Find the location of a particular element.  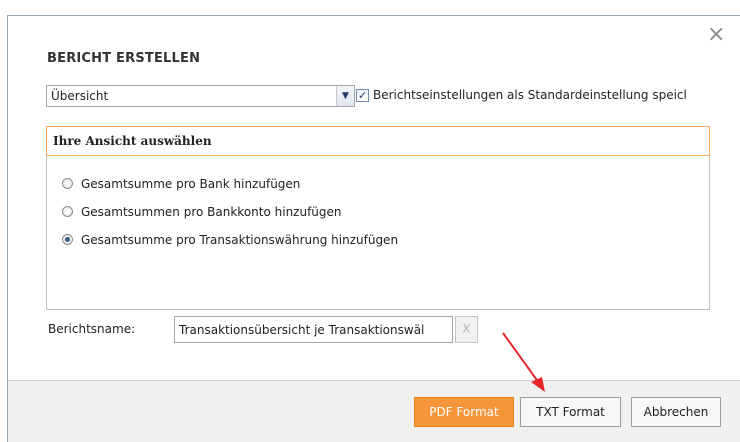

radio-label: Gesamtsummen pro Bankkonto hinzufügen is located at coordinates (211, 212).